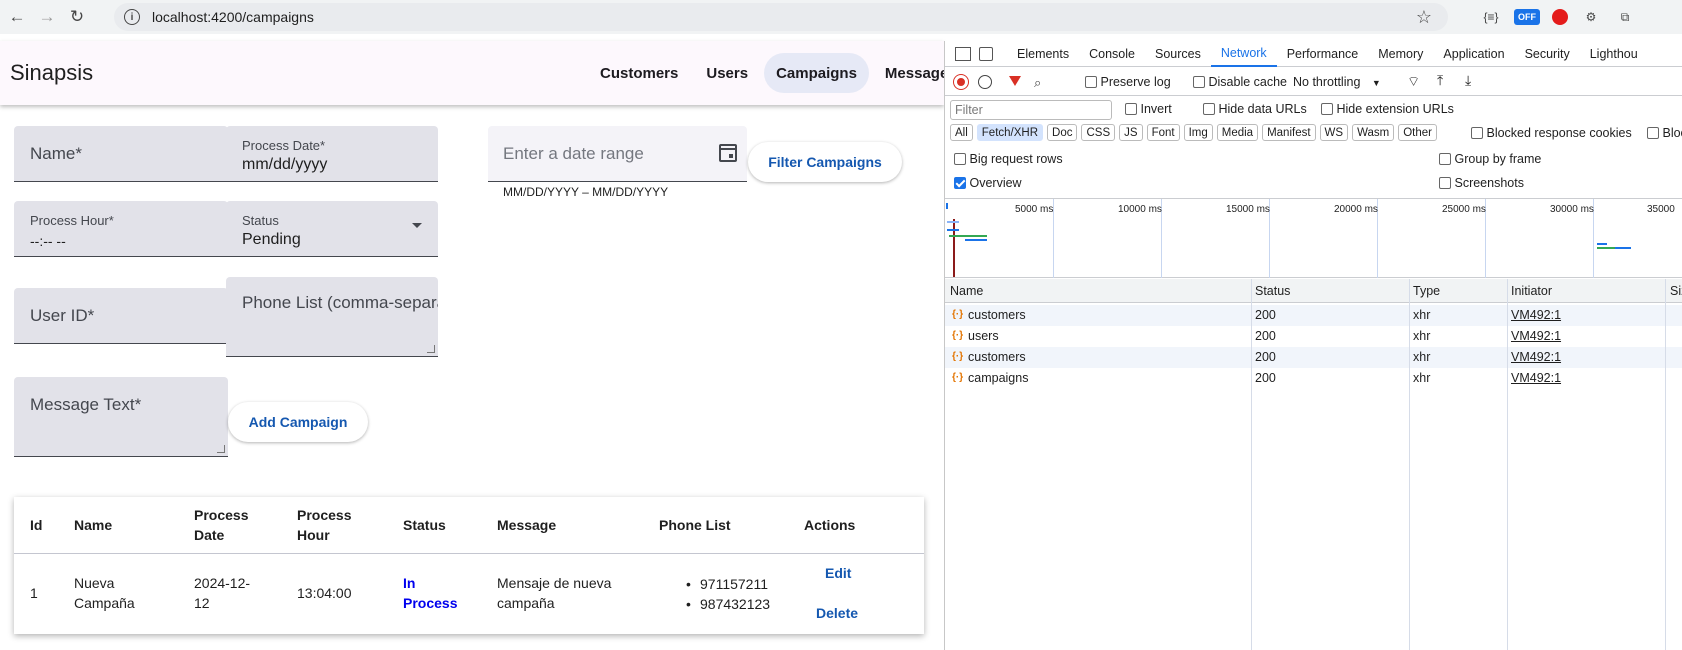  Describe the element at coordinates (332, 154) in the screenshot. I see `process-date-field: Process Date* mm/dd/yyyy` at that location.